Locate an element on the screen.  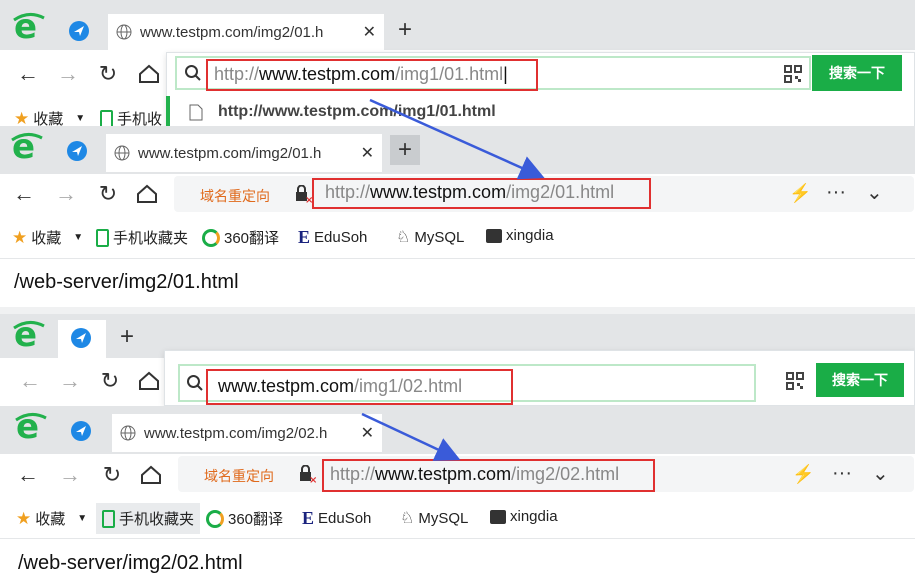
annotation-arrows is located at coordinates (453, 279).